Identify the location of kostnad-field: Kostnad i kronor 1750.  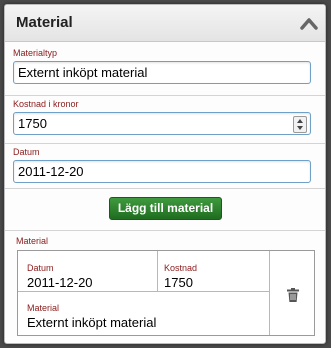
(165, 117).